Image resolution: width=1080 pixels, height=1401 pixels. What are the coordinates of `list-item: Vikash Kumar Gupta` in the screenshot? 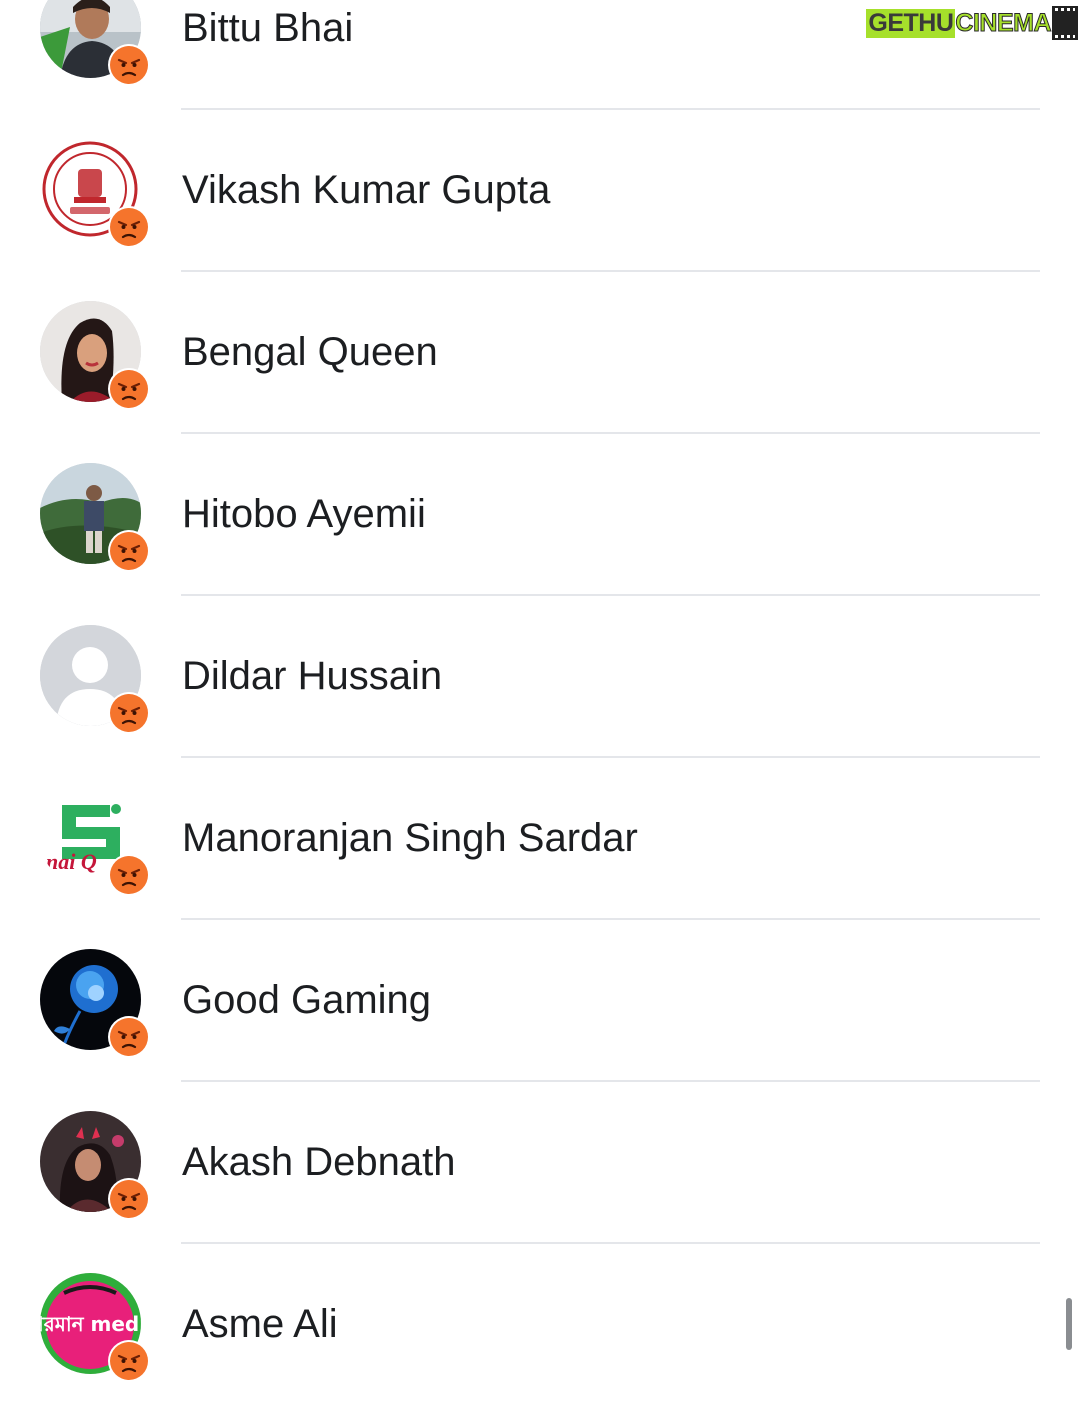 It's located at (540, 188).